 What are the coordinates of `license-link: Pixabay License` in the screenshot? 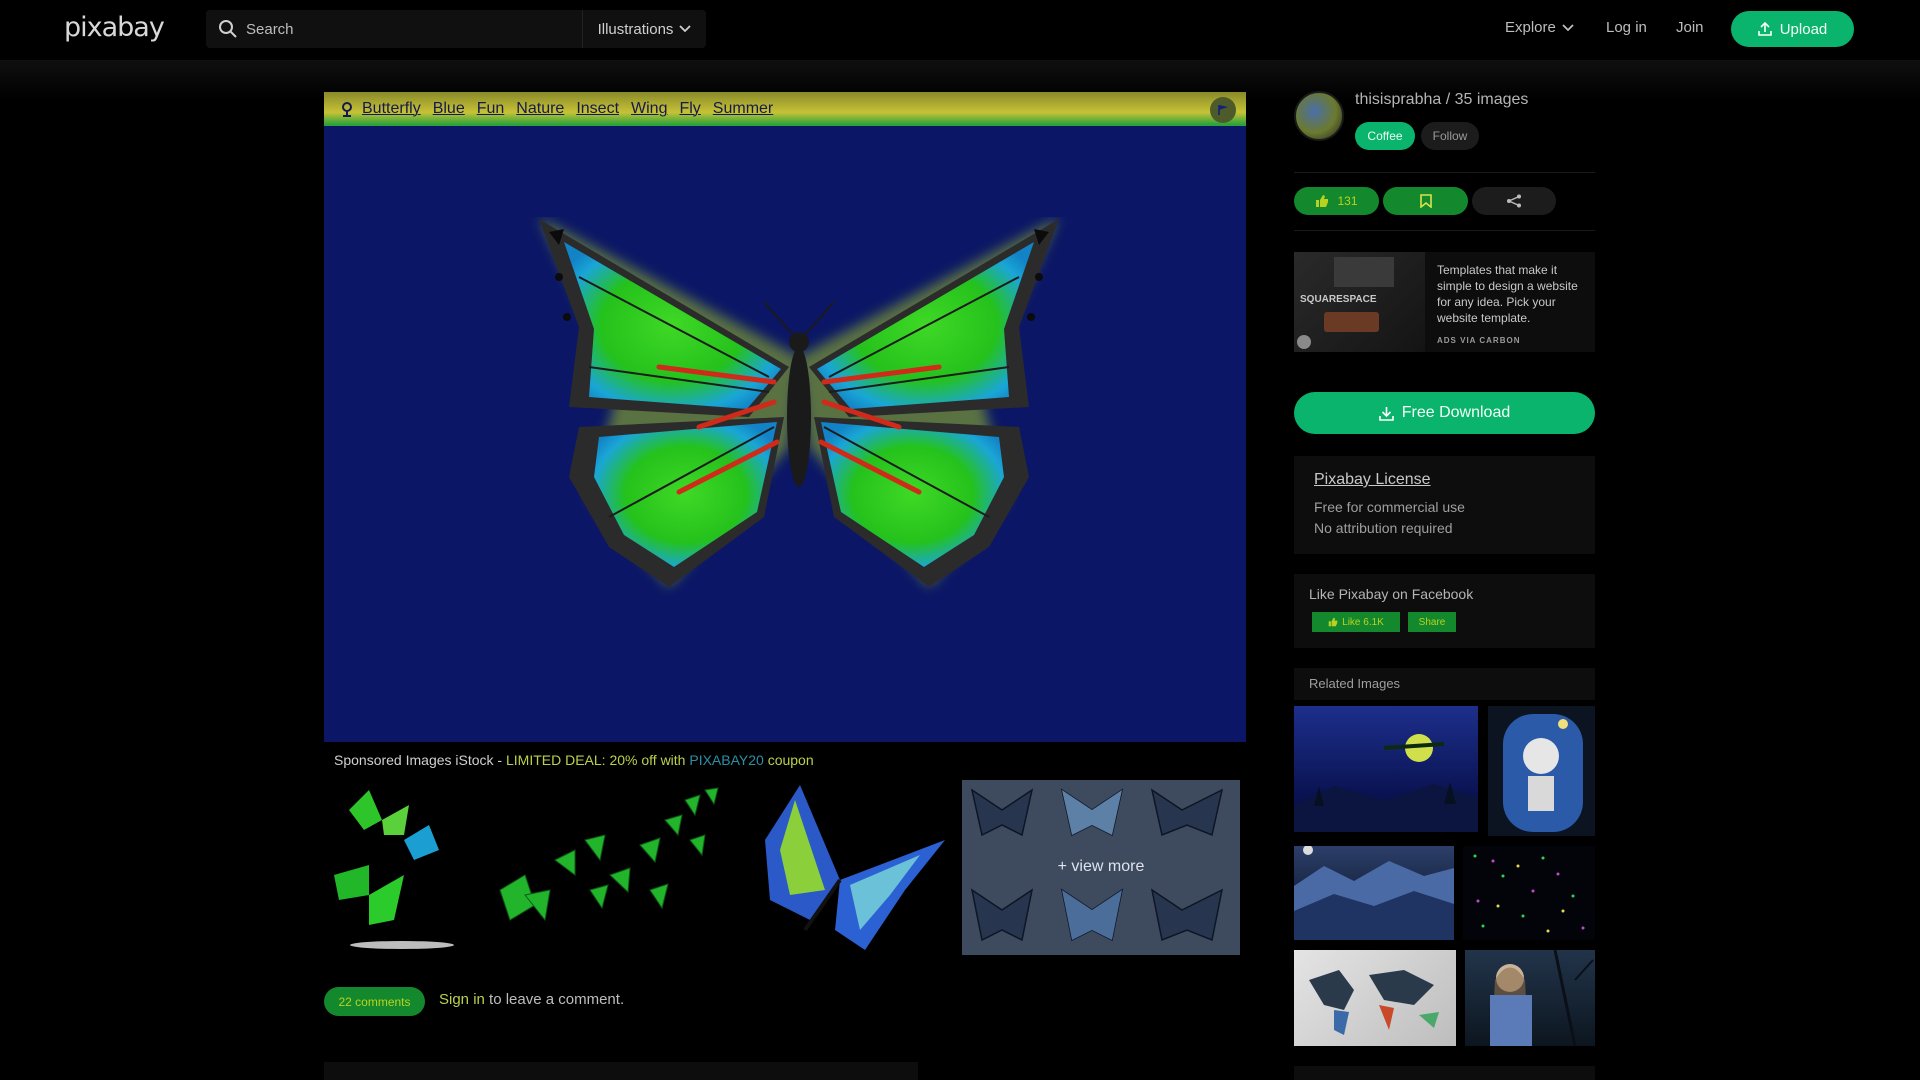 It's located at (1372, 480).